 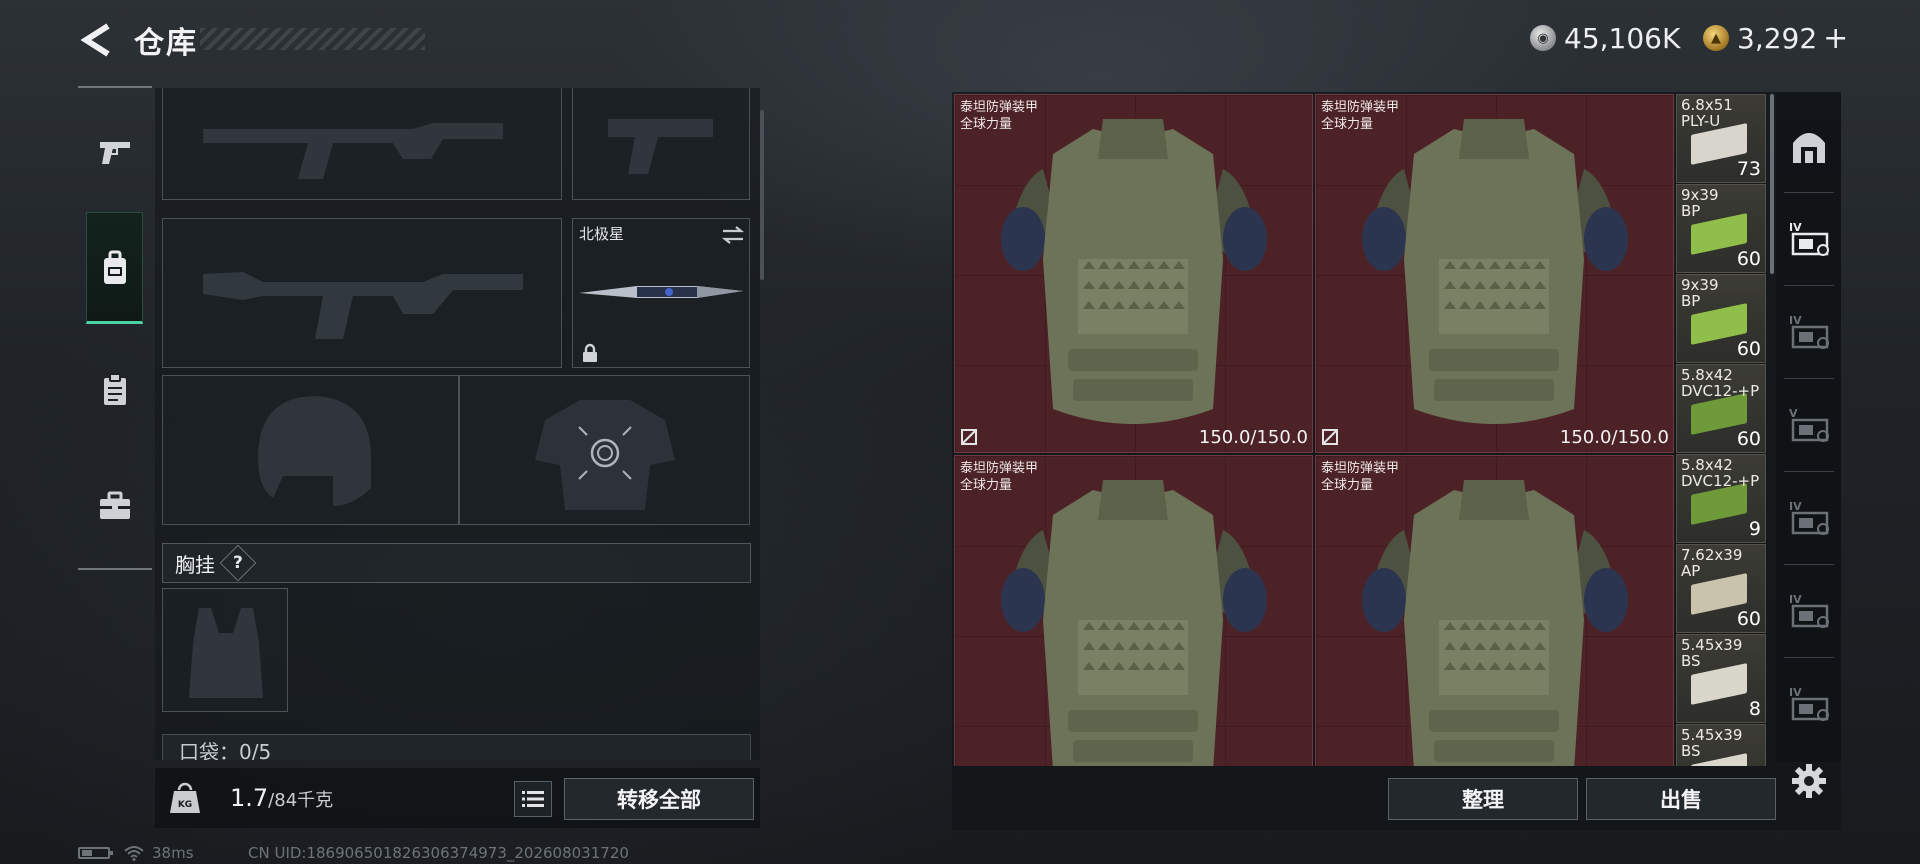 What do you see at coordinates (1754, 529) in the screenshot?
I see `ammo-count: 9` at bounding box center [1754, 529].